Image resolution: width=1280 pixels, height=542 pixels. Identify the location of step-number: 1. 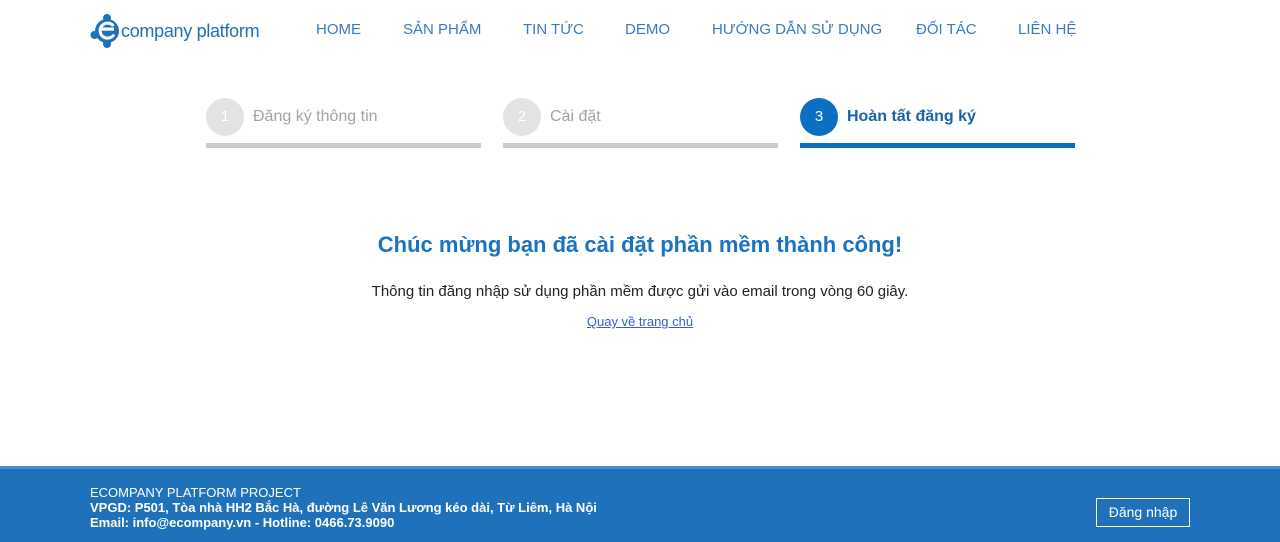
(225, 117).